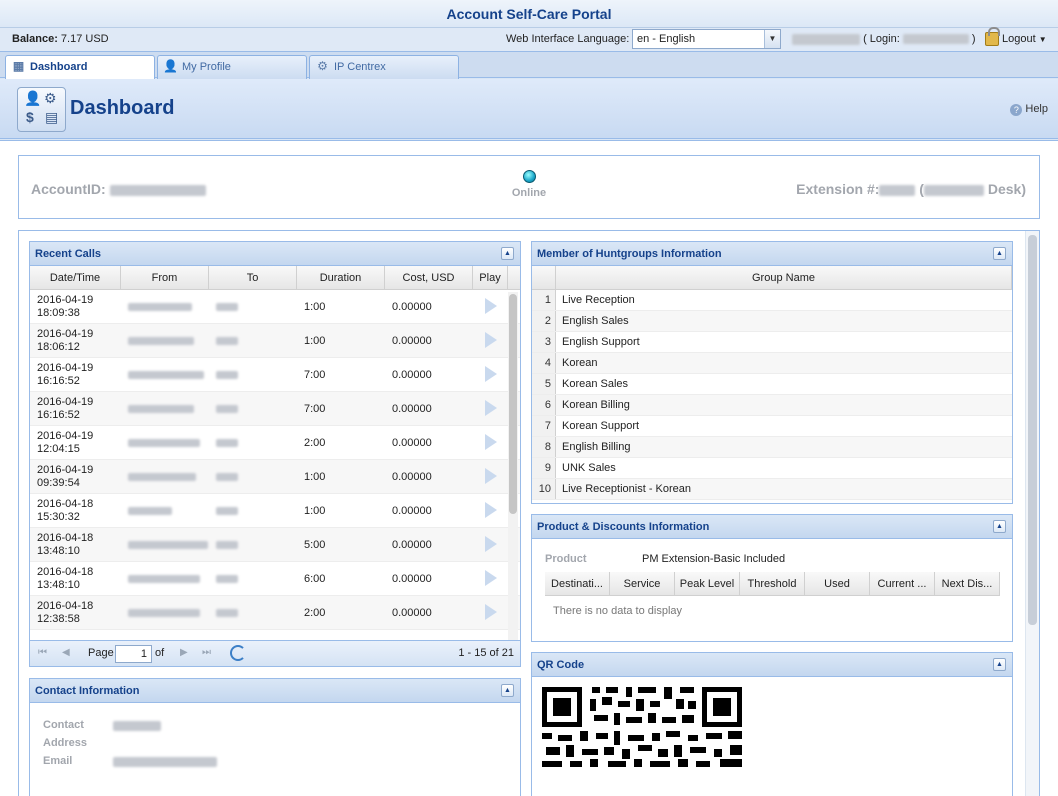  What do you see at coordinates (275, 613) in the screenshot?
I see `table-row: 2016-04-18 12:38:58 2:00 0.00000` at bounding box center [275, 613].